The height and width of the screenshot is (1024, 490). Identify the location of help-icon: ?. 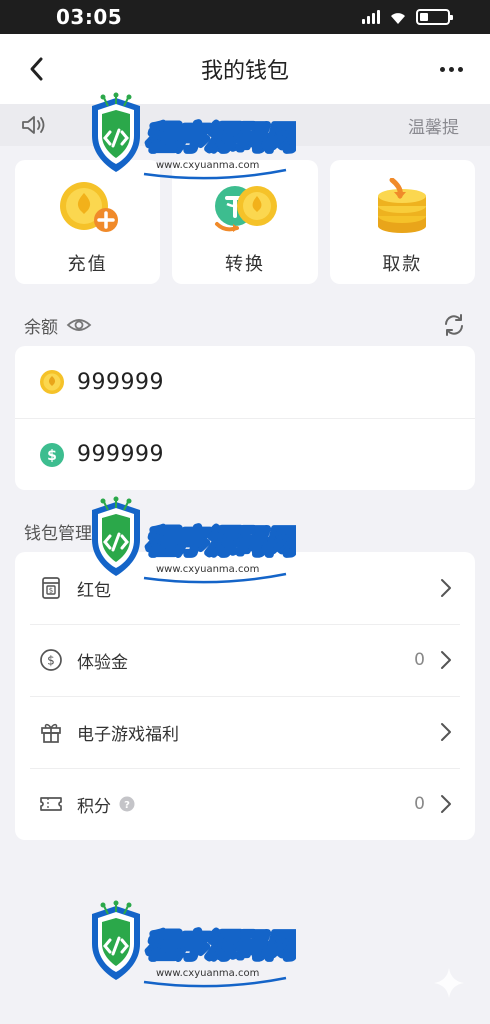
(127, 804).